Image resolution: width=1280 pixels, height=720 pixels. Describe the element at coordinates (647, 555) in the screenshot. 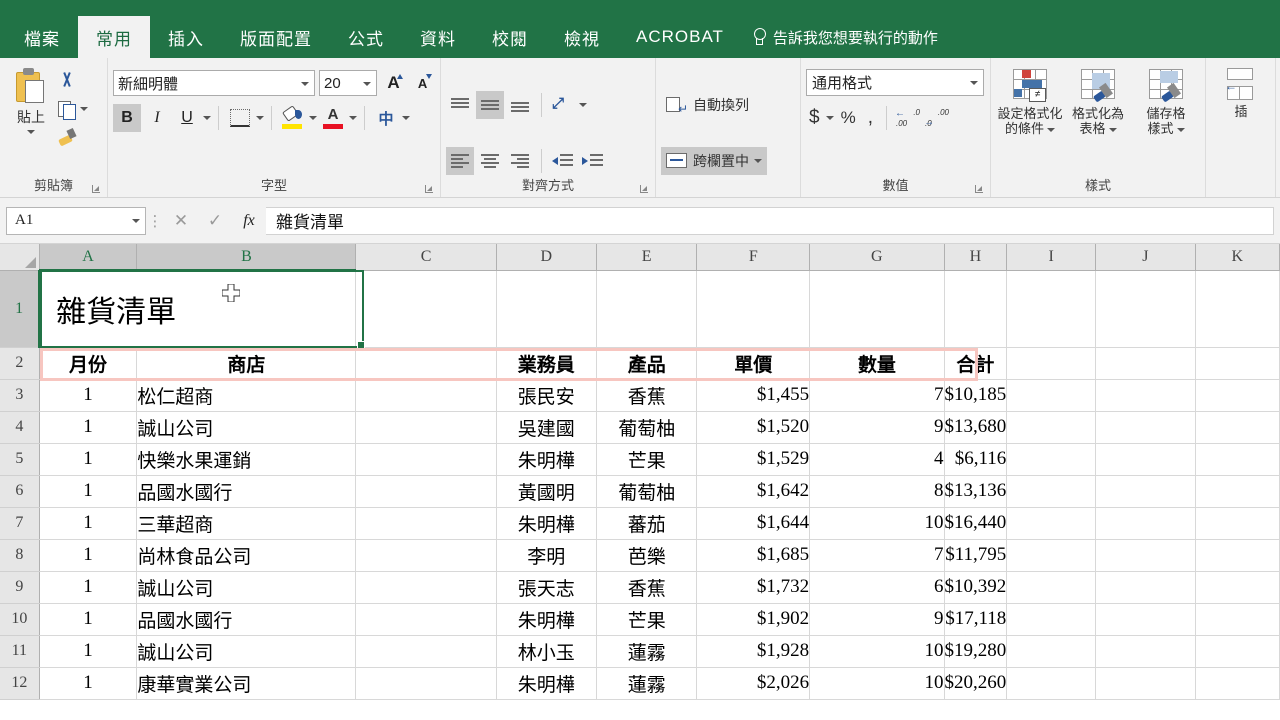

I see `cell-product: 芭樂` at that location.